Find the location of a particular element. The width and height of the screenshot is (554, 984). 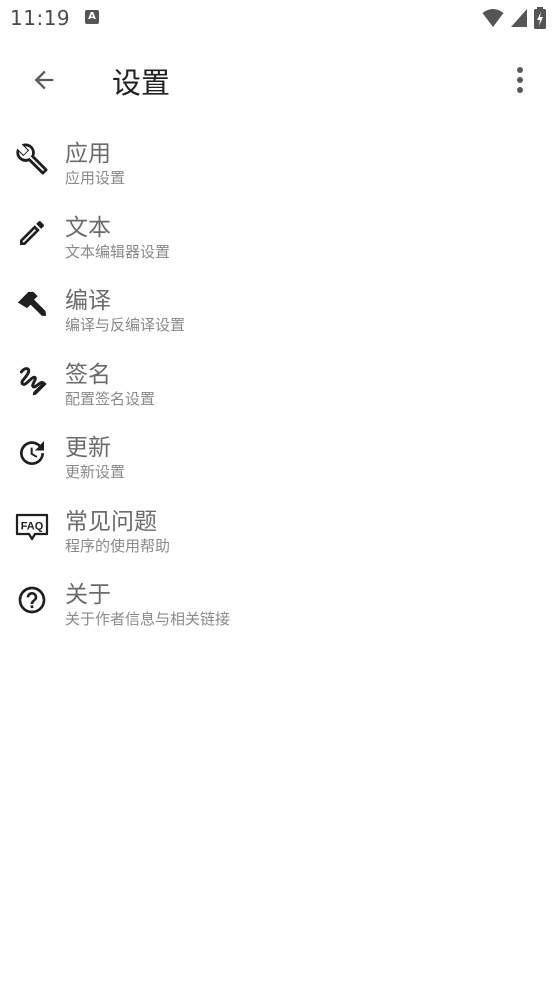

signature-icon is located at coordinates (32, 380).